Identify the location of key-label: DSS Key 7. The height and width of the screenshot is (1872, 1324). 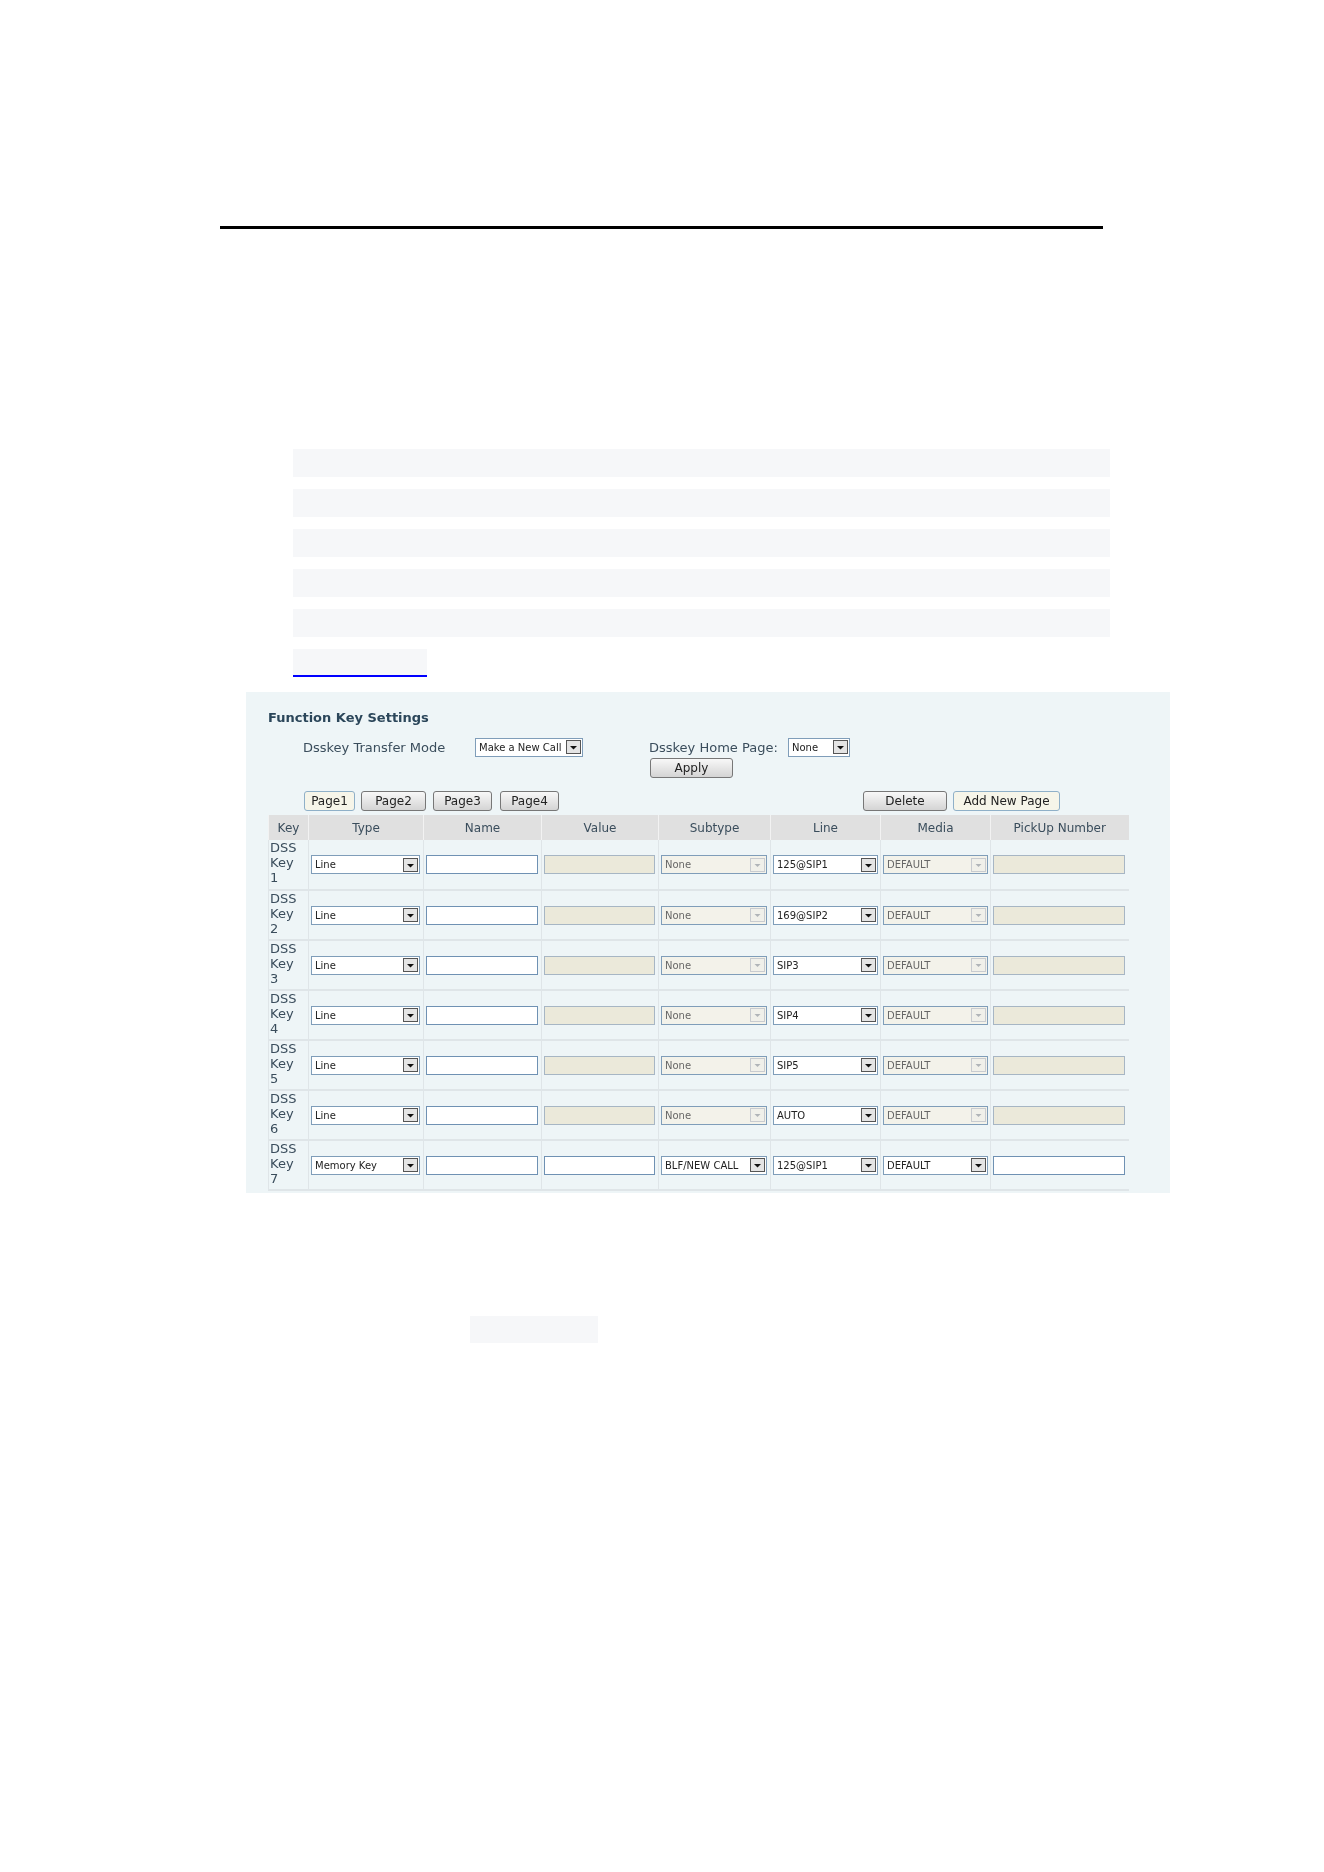
(284, 1163).